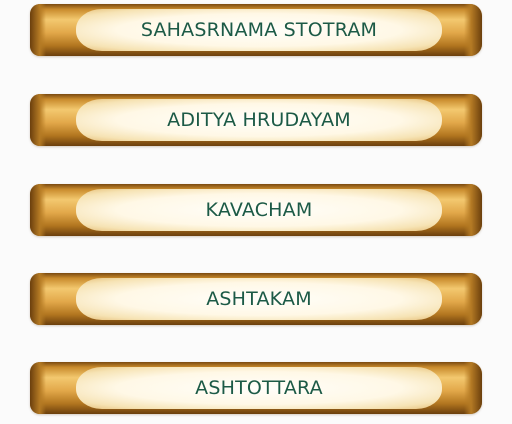 The height and width of the screenshot is (424, 512). I want to click on kavacham-button: KAVACHAM, so click(256, 210).